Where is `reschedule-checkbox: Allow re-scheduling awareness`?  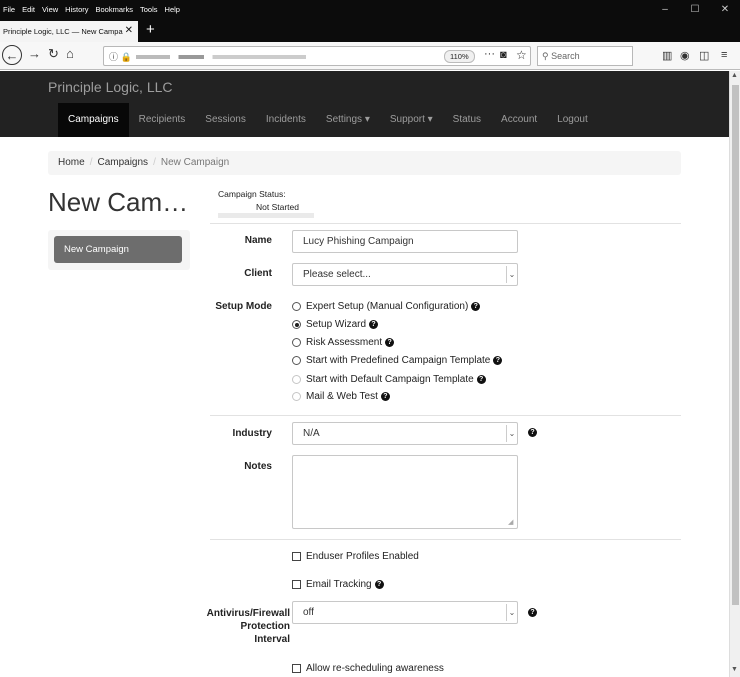 reschedule-checkbox: Allow re-scheduling awareness is located at coordinates (368, 668).